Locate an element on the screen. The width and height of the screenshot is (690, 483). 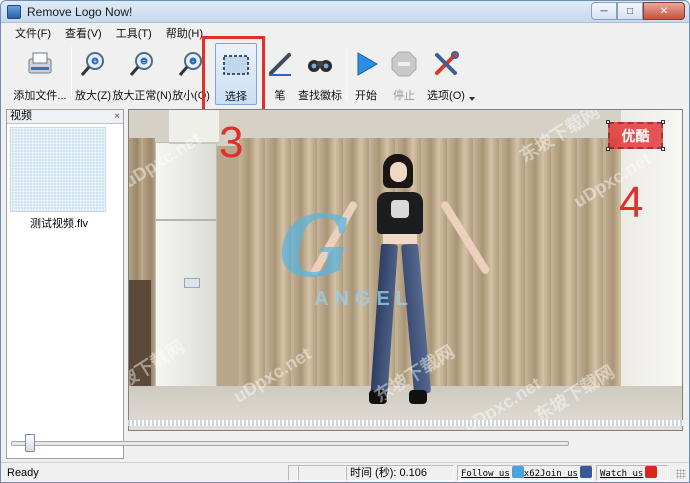
status-ready-text: Ready is located at coordinates (23, 473).